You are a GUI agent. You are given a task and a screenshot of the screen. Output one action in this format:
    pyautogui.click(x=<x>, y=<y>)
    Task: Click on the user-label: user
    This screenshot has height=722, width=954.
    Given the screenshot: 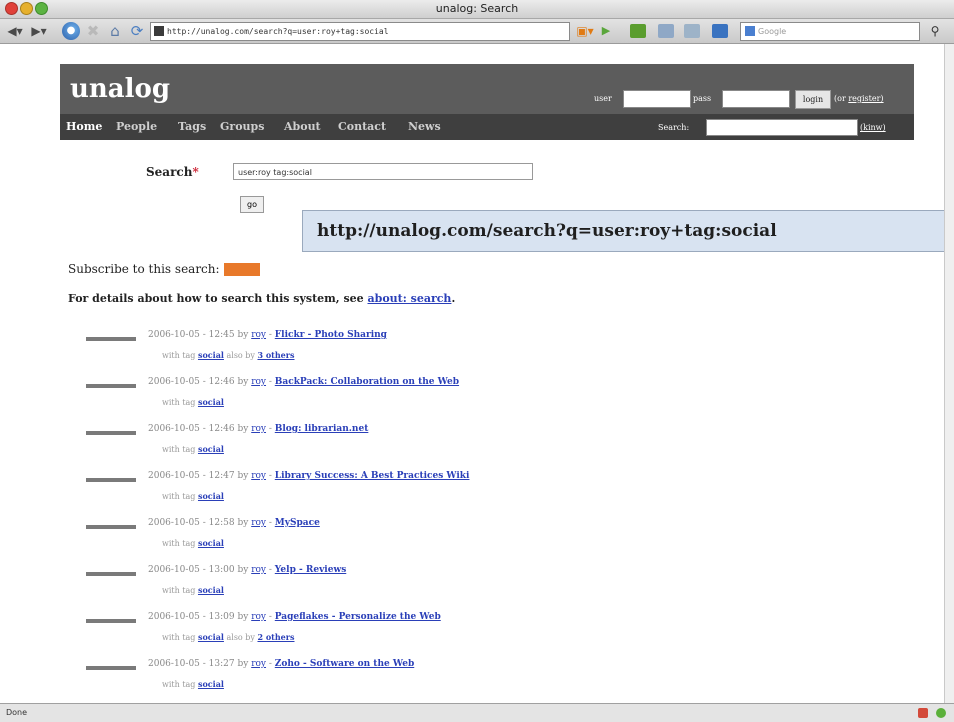 What is the action you would take?
    pyautogui.click(x=603, y=98)
    